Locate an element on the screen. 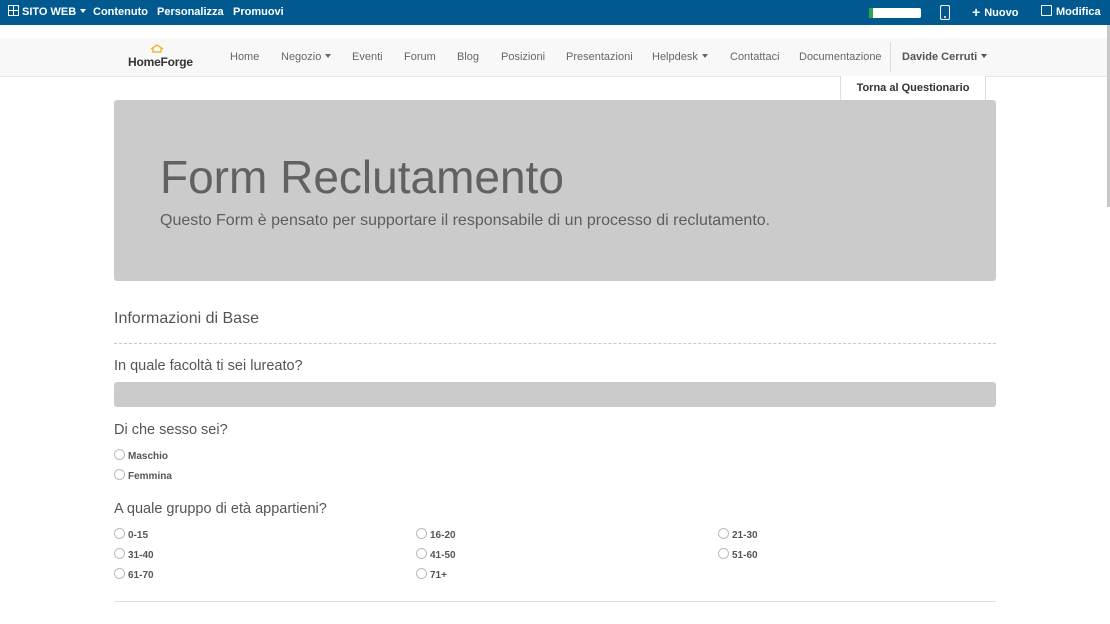 This screenshot has height=624, width=1110. site-logo: HomeForge is located at coordinates (163, 57).